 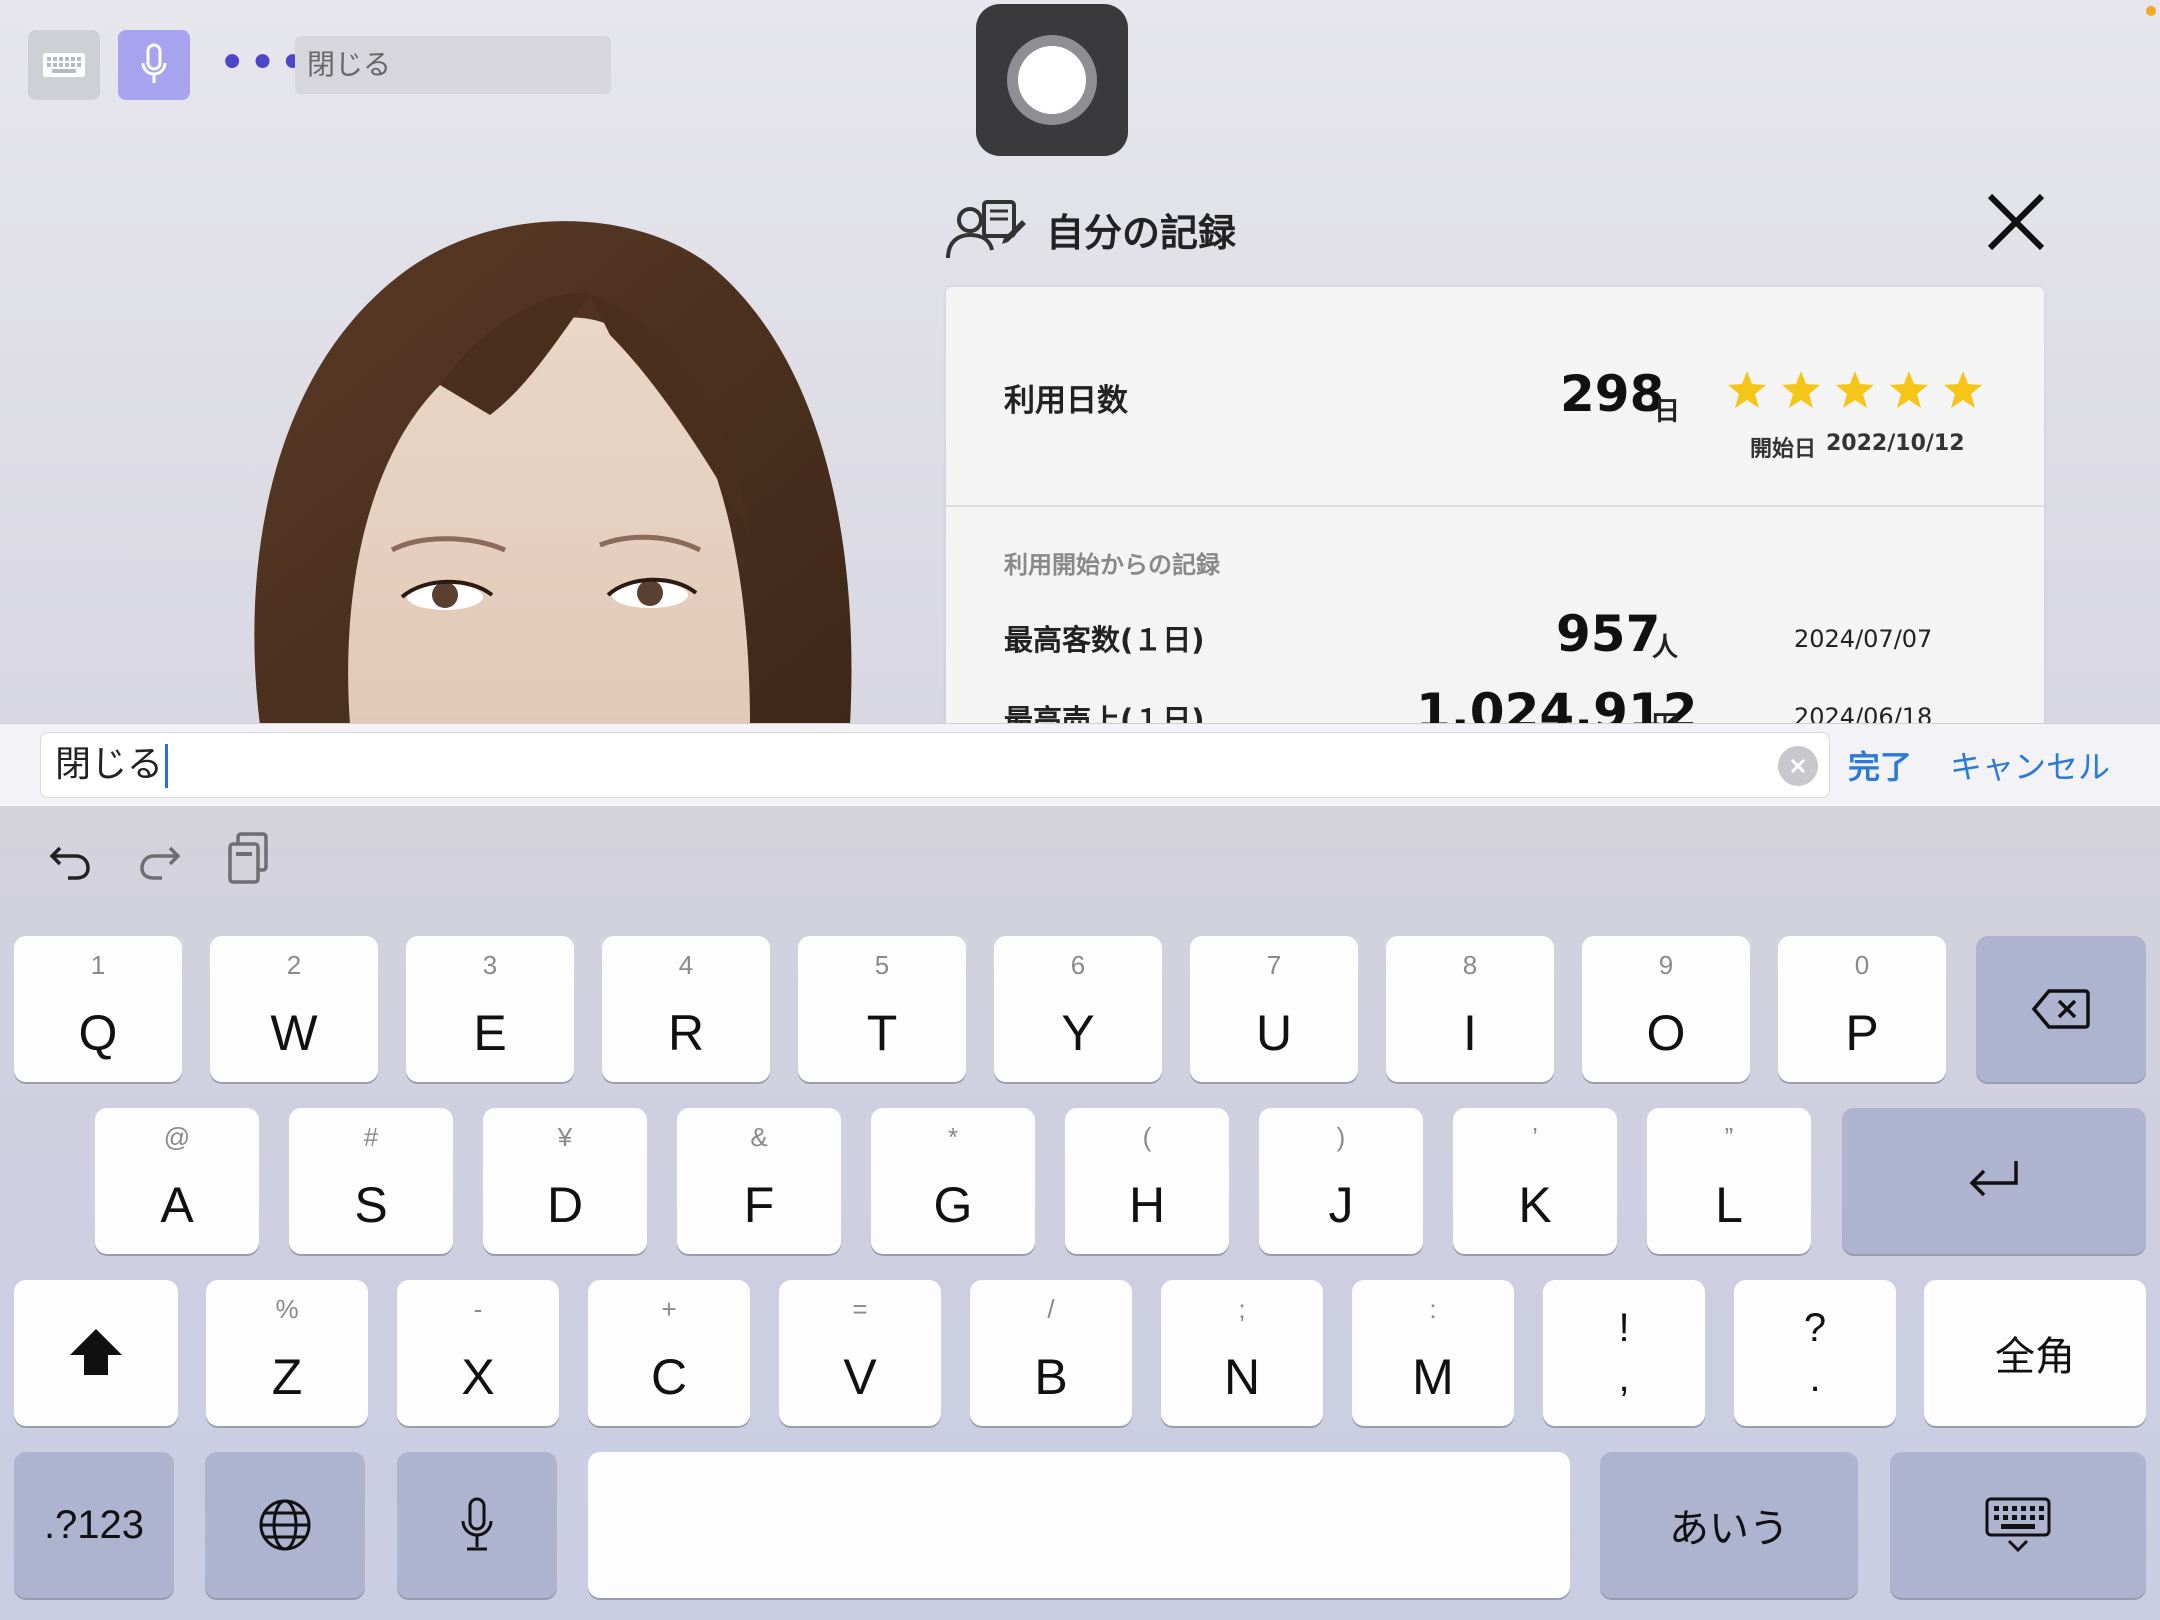 I want to click on key-label: D, so click(x=565, y=1205).